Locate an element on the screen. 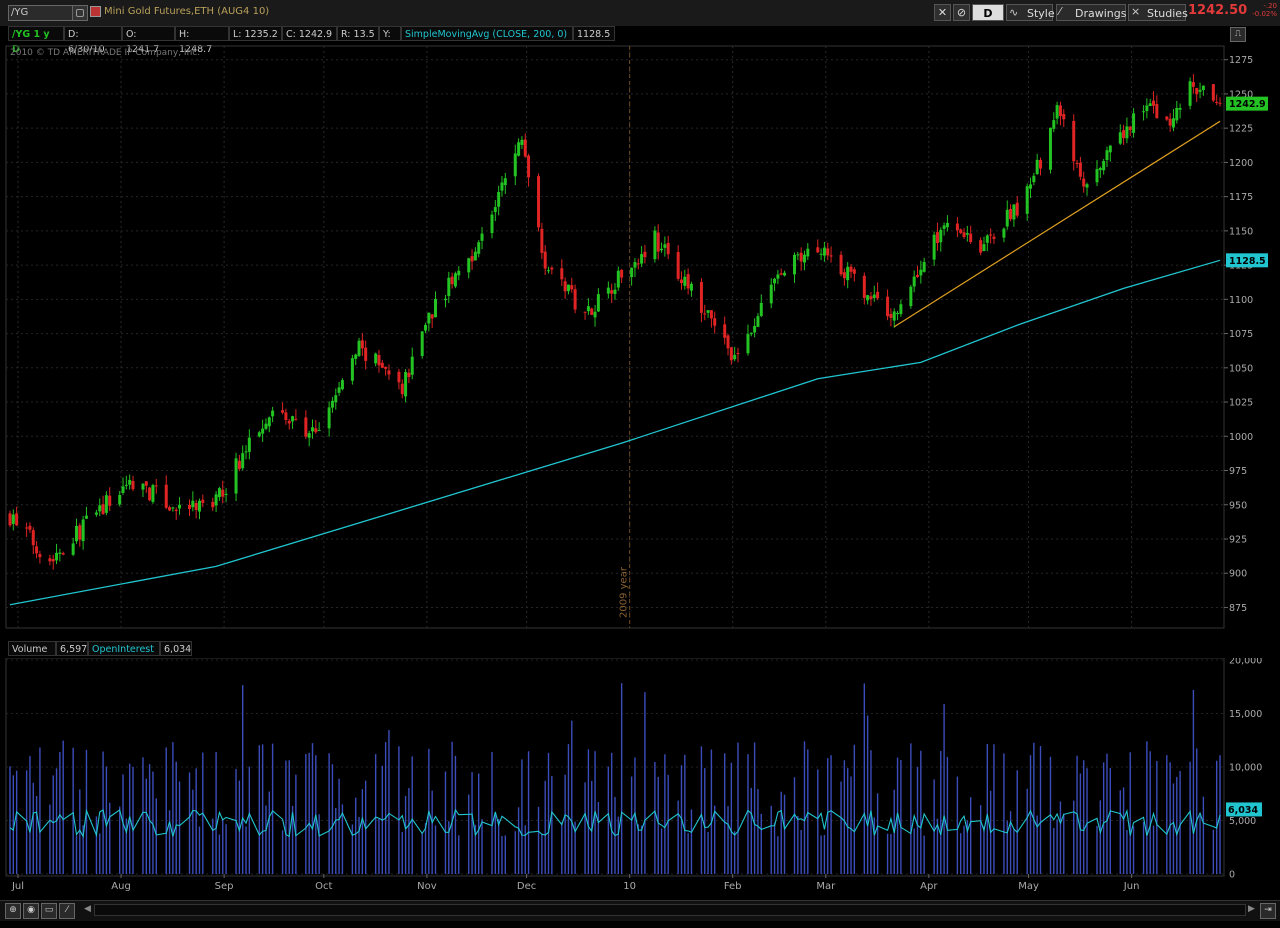 The image size is (1280, 928). scroll-left-icon: ◀ is located at coordinates (87, 909).